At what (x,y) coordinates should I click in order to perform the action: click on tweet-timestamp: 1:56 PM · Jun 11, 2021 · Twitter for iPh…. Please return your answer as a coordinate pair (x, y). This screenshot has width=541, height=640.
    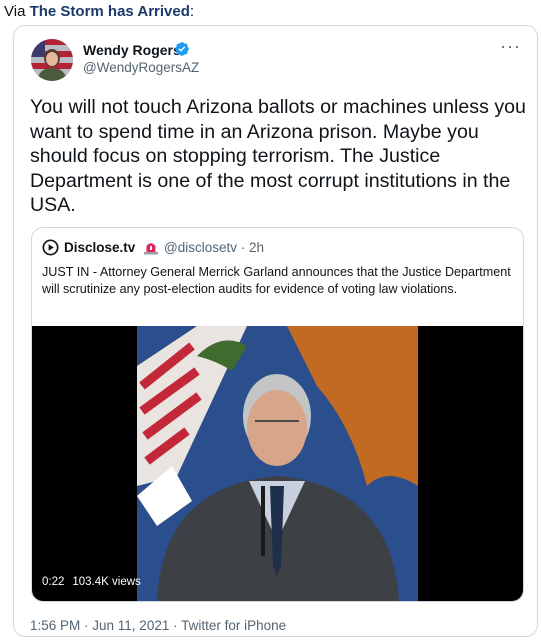
    Looking at the image, I should click on (158, 625).